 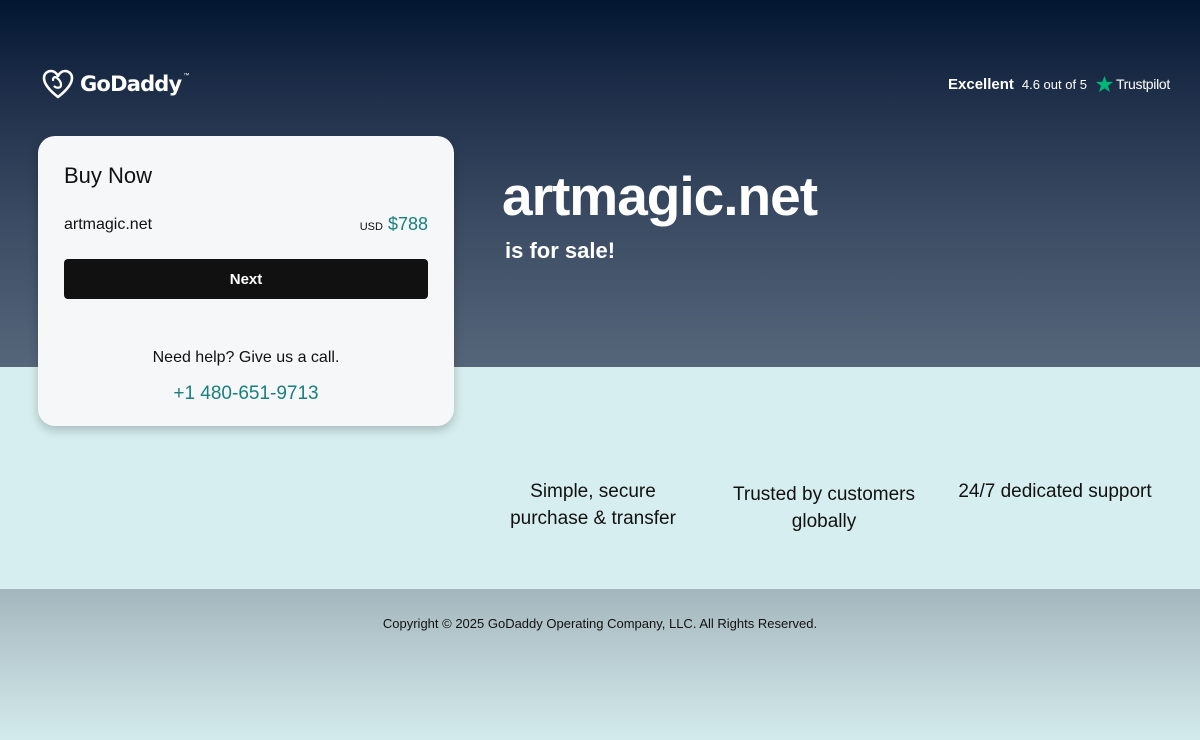 I want to click on next-button: Next, so click(x=246, y=279).